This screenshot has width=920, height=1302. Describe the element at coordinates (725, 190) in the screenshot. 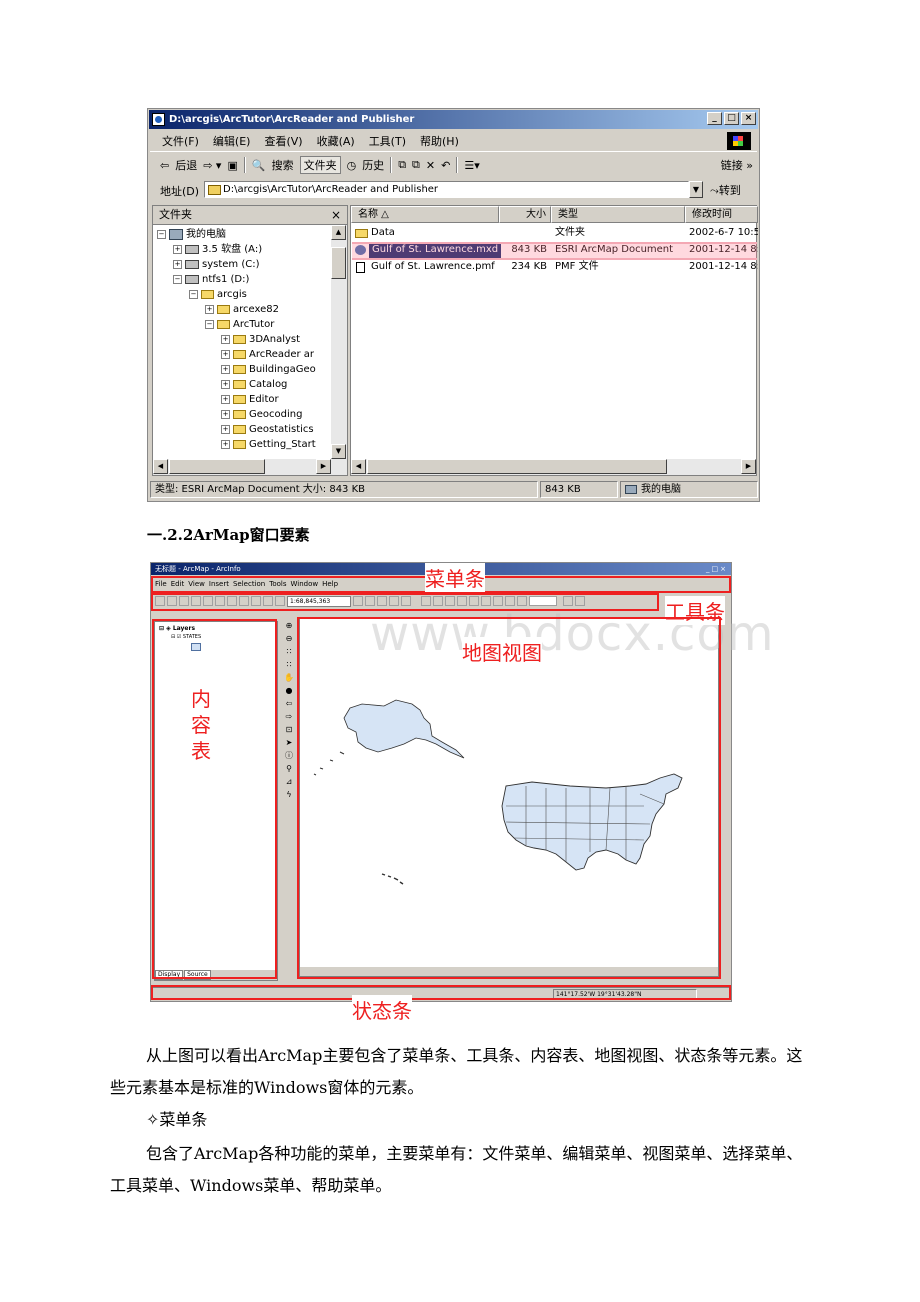

I see `go-button: ⤳转到` at that location.